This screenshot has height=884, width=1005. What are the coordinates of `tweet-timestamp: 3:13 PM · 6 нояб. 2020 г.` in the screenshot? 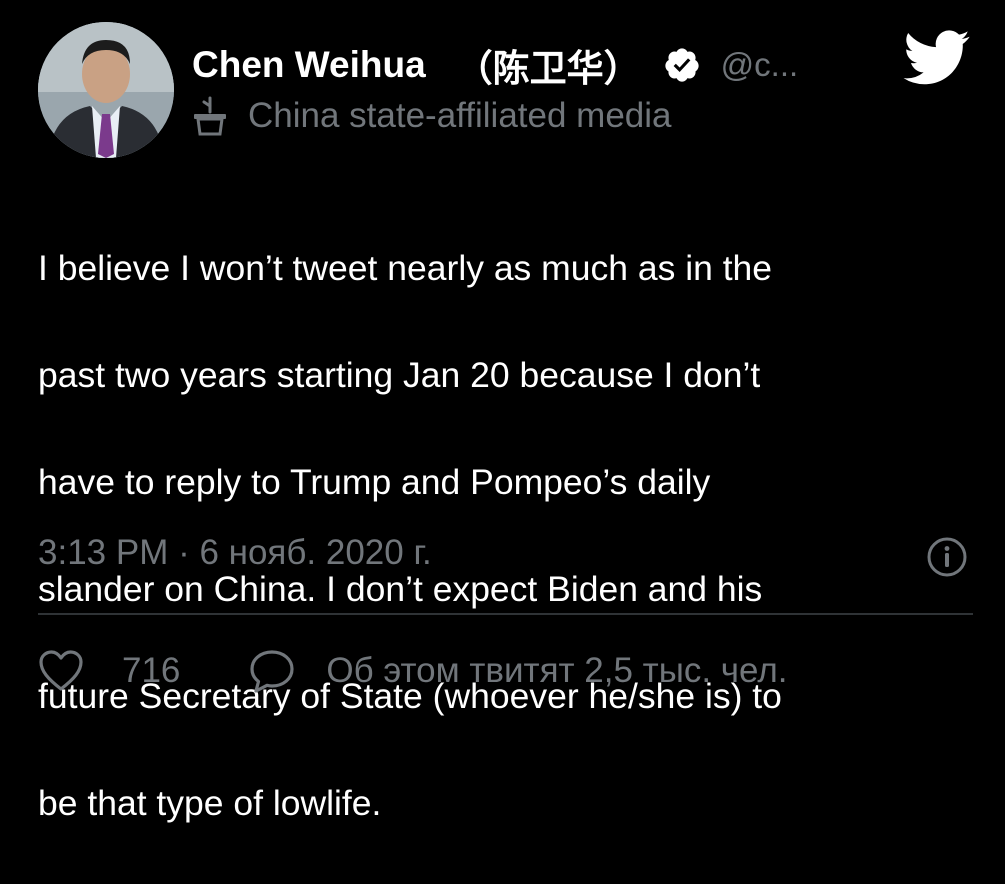 It's located at (235, 553).